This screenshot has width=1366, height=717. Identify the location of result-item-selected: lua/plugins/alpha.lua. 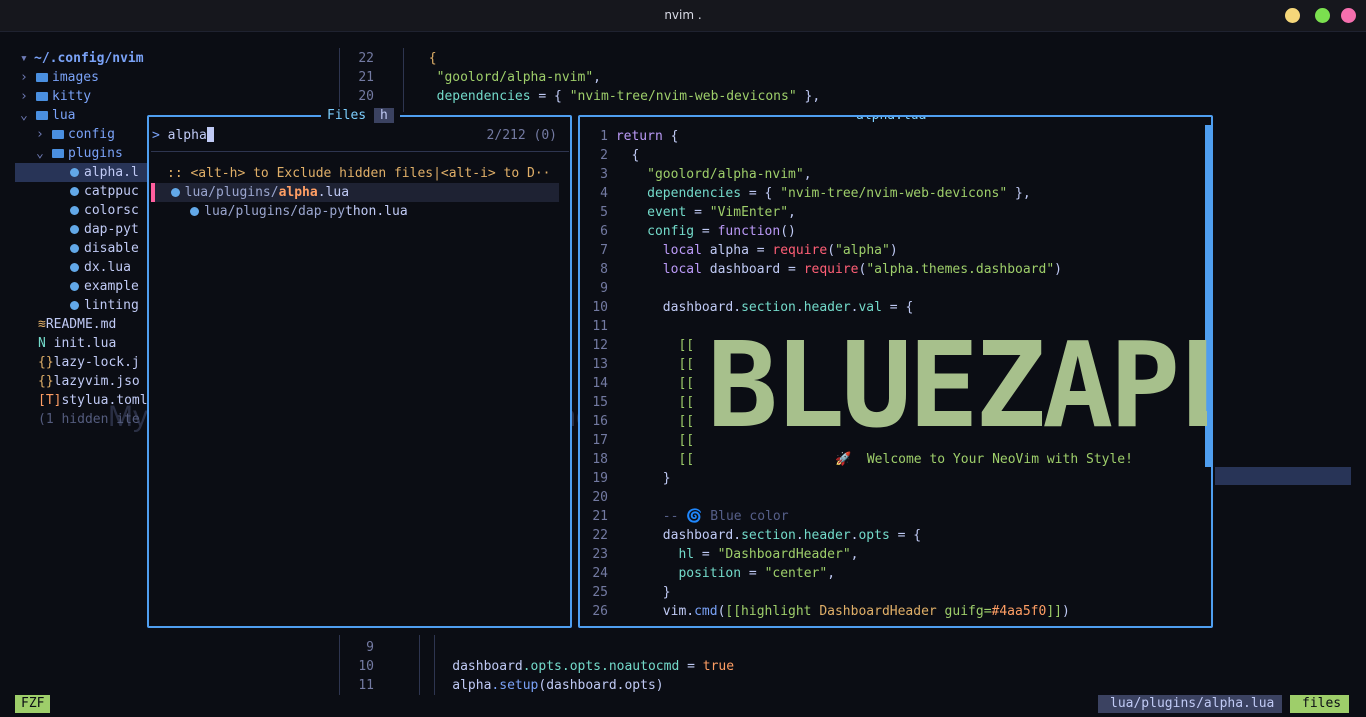
(355, 192).